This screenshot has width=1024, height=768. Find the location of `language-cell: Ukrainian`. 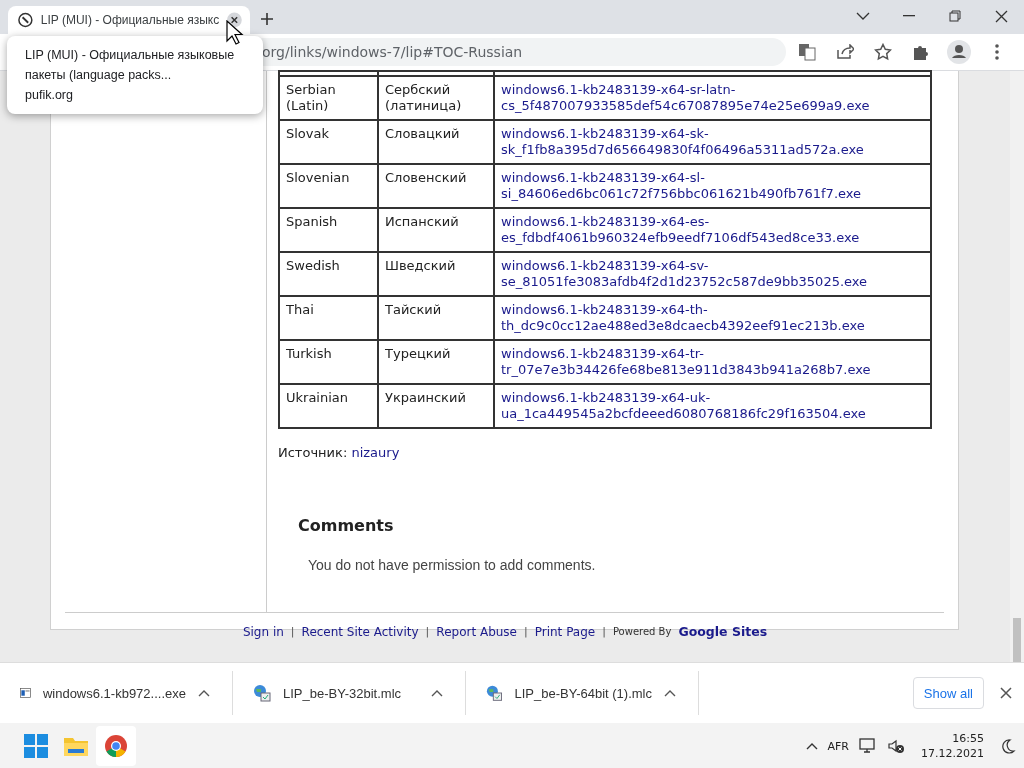

language-cell: Ukrainian is located at coordinates (328, 406).